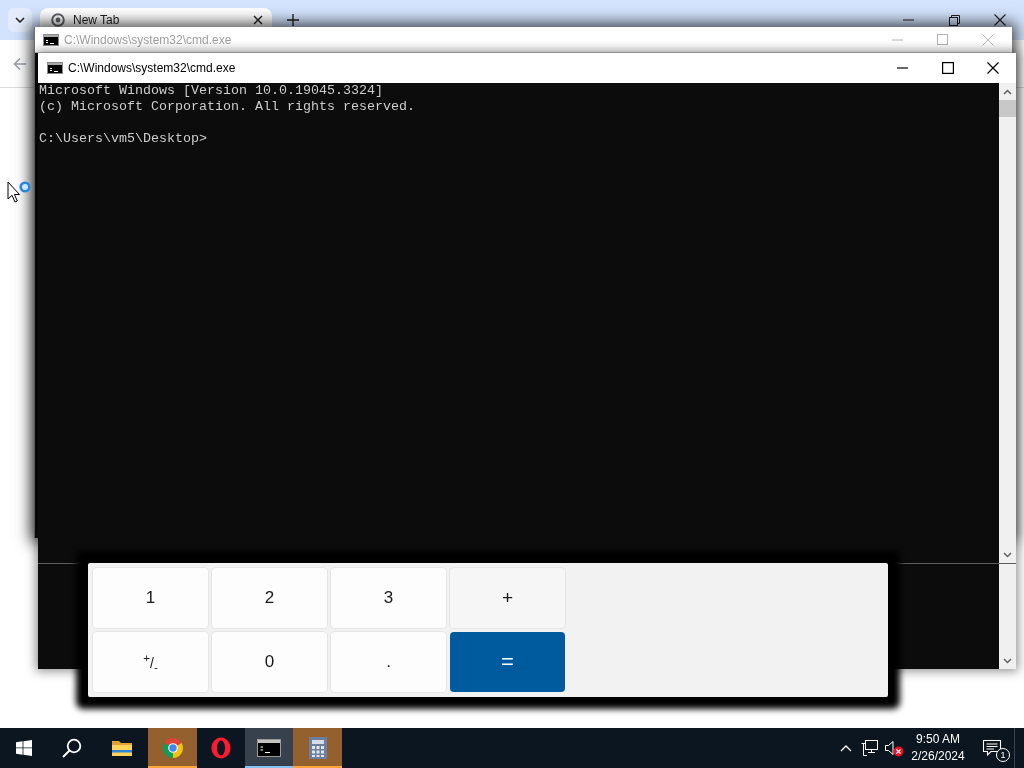  I want to click on taskbar-button, so click(269, 748).